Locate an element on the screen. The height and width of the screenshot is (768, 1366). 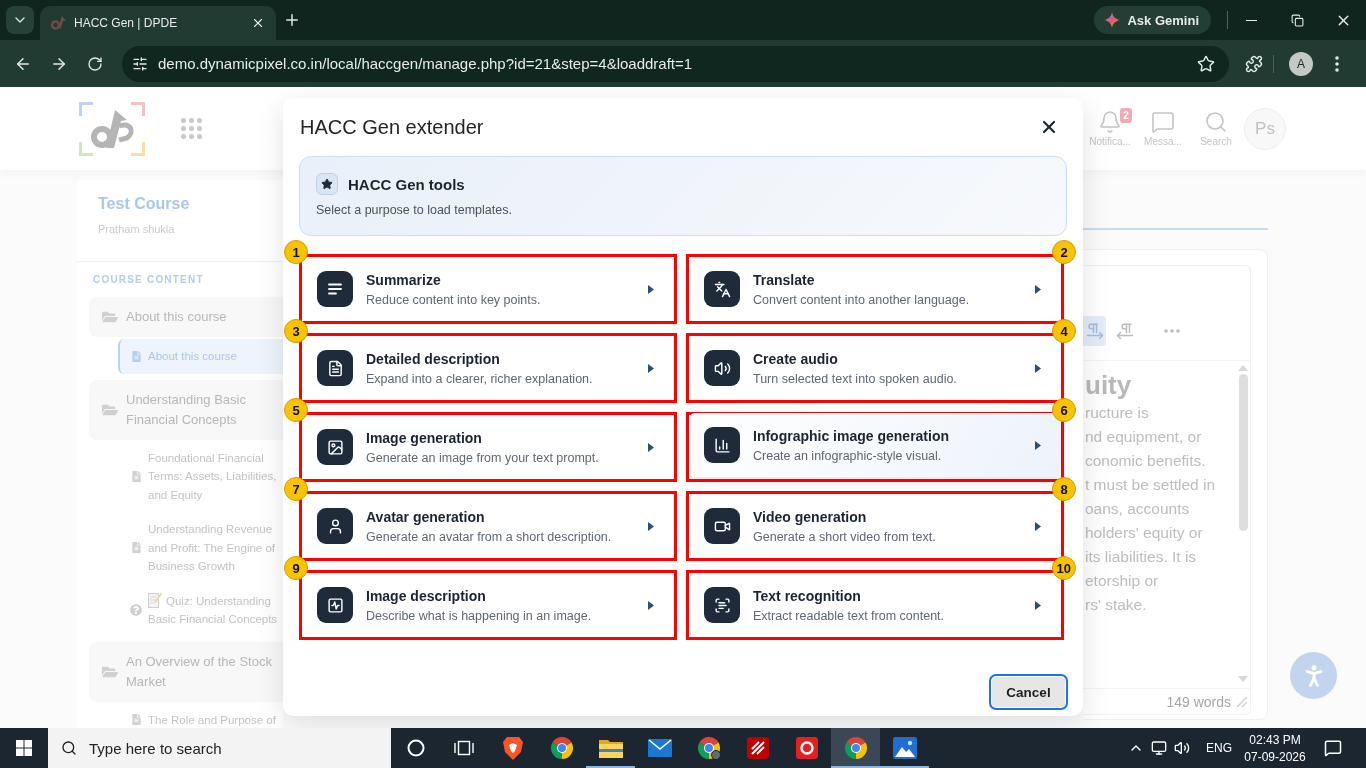
tool-description: Describe what is happening in an image. is located at coordinates (479, 615).